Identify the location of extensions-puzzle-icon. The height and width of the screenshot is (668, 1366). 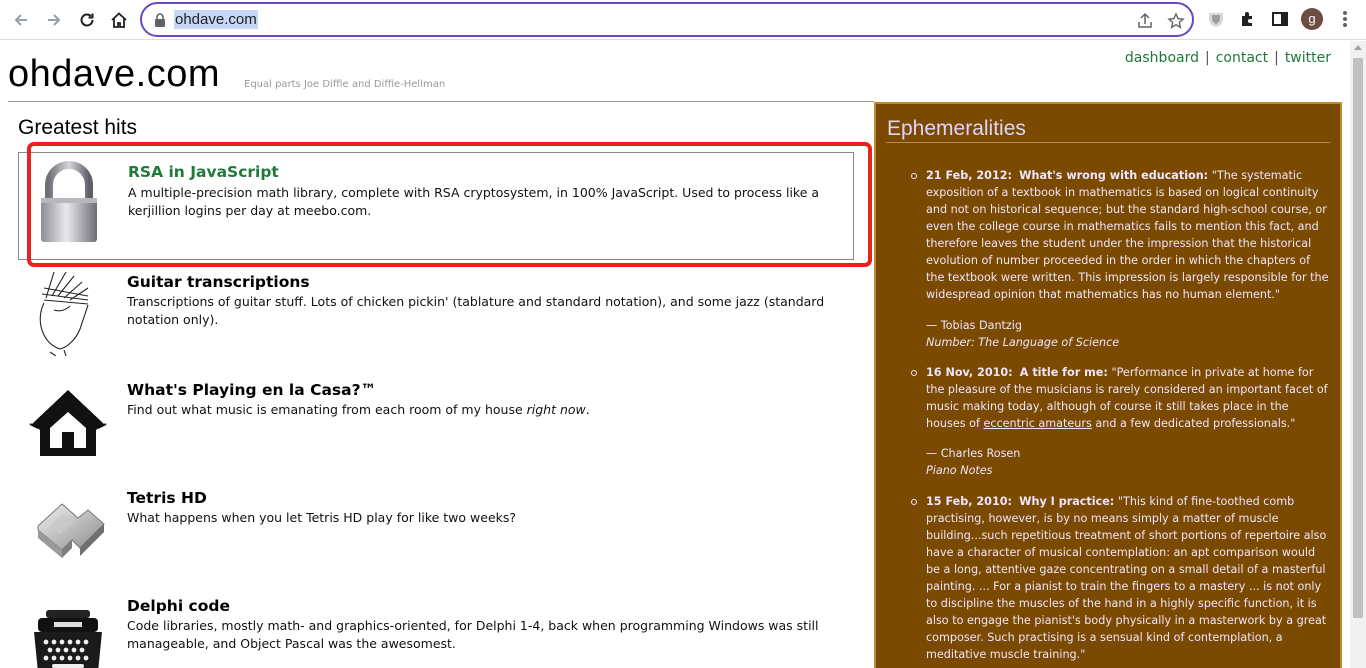
(1248, 19).